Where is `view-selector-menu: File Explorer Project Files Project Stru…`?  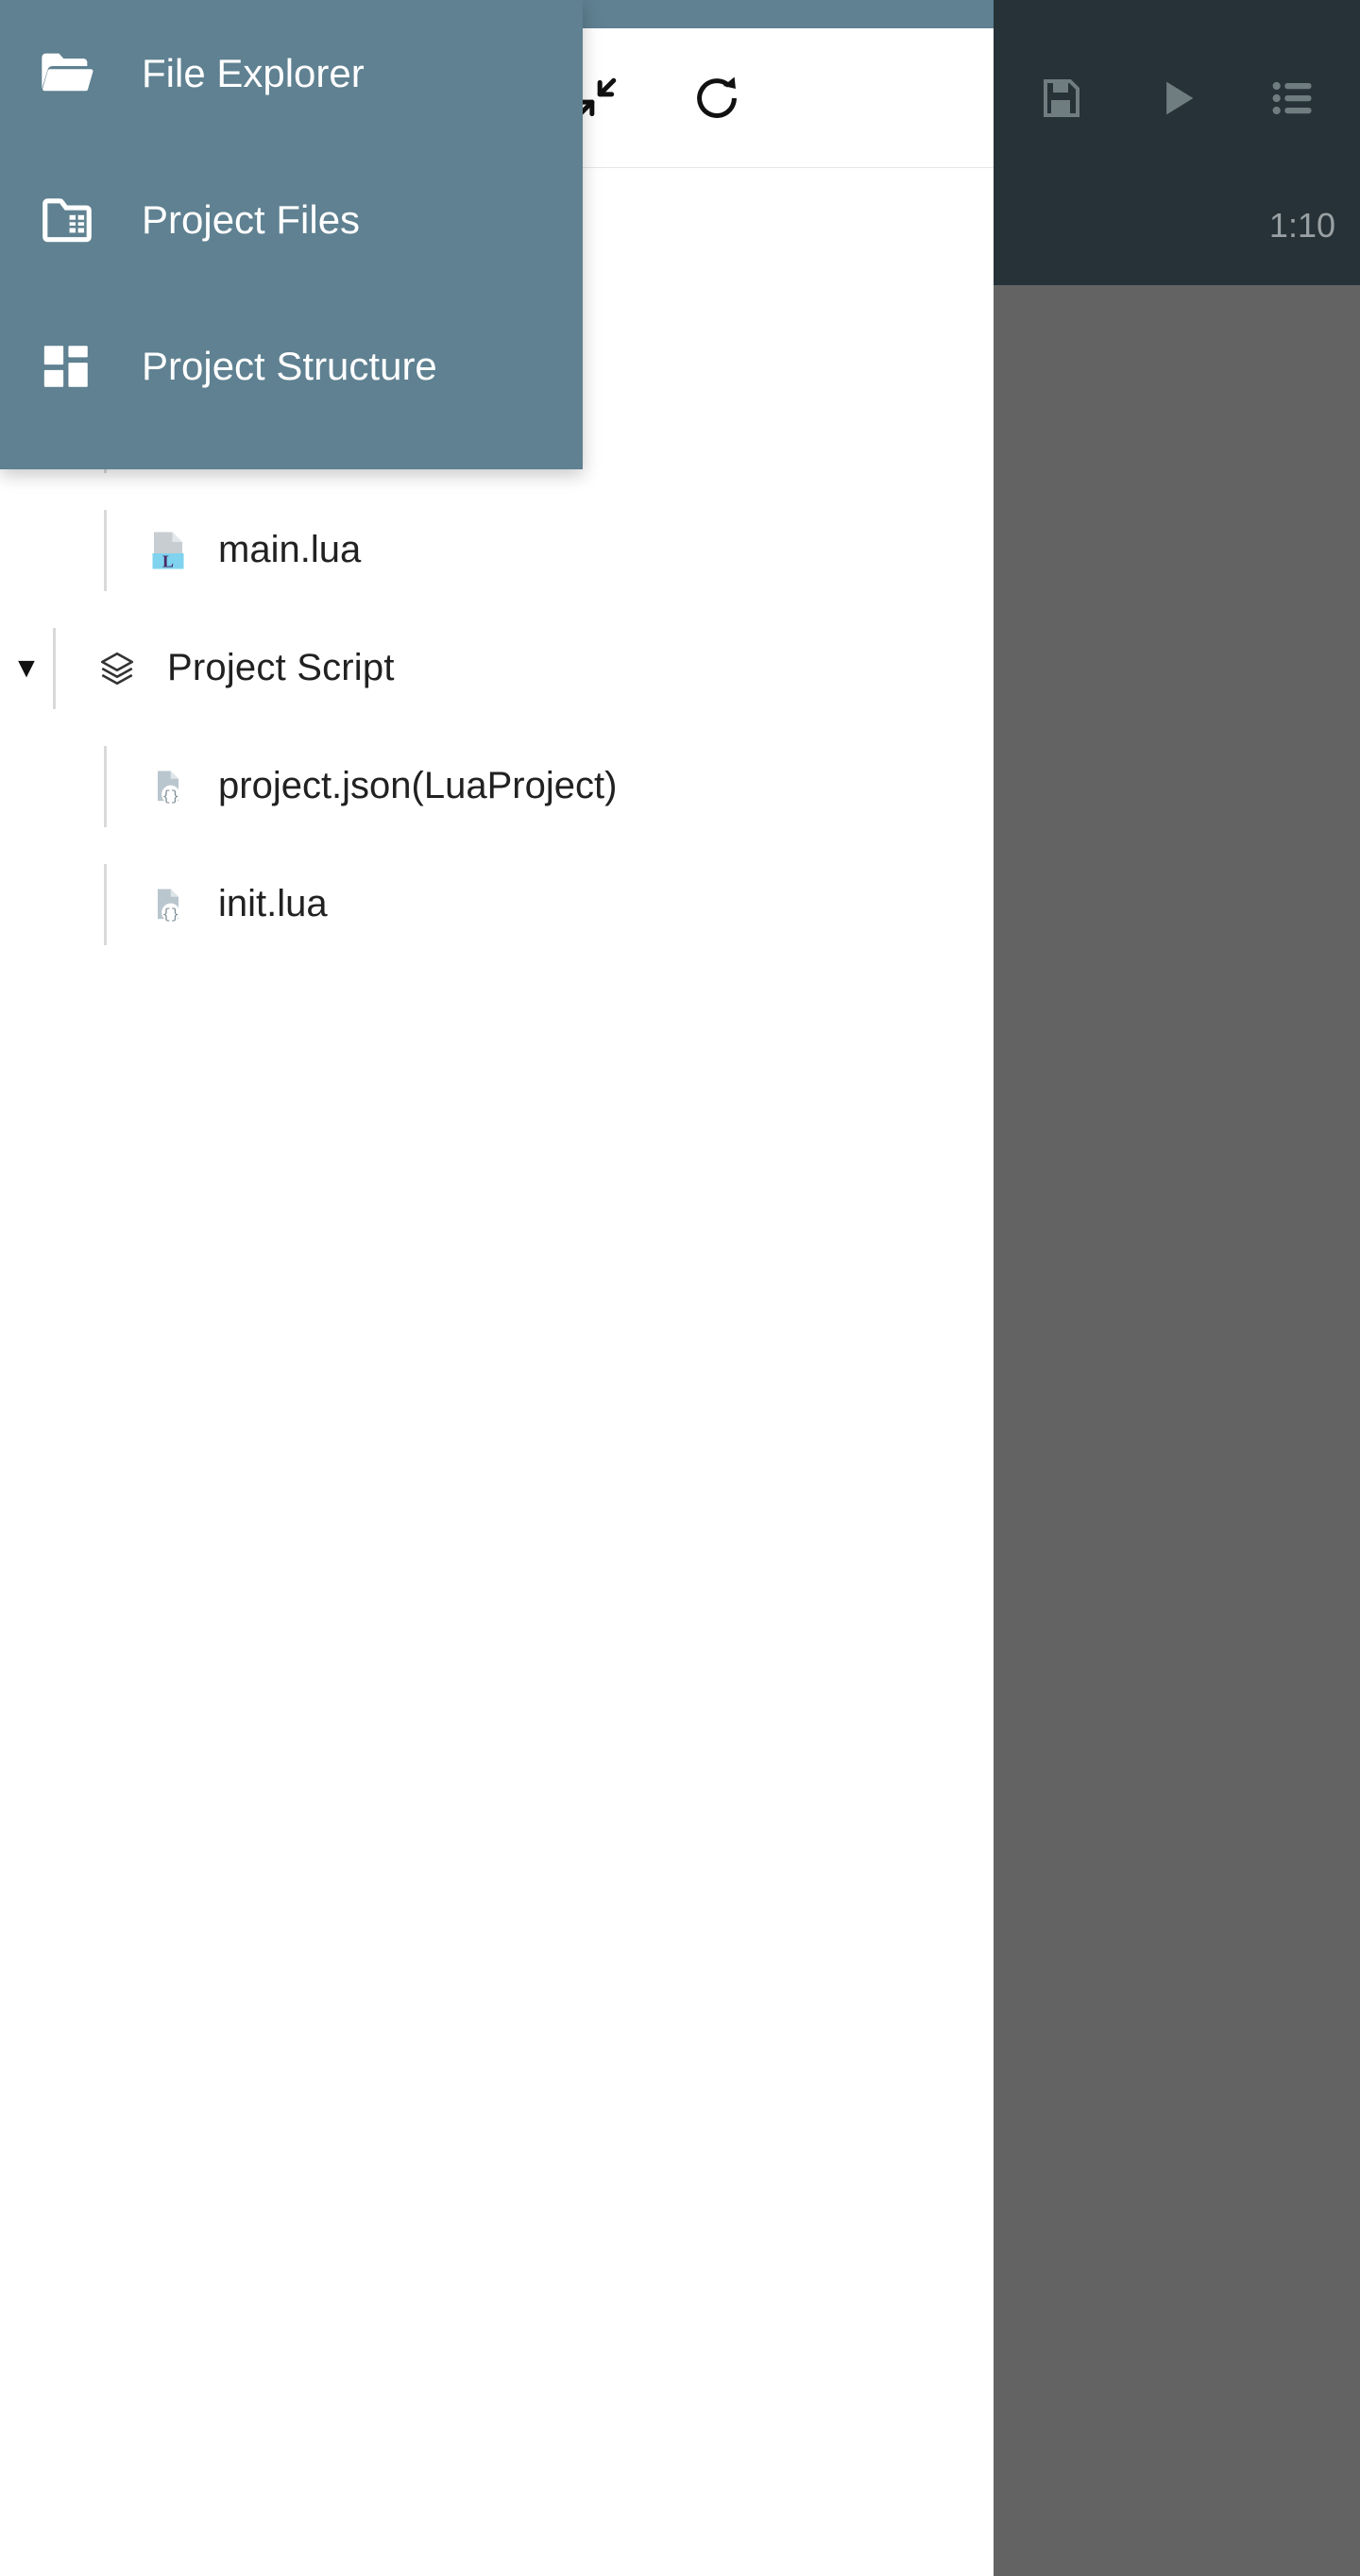
view-selector-menu: File Explorer Project Files Project Stru… is located at coordinates (291, 234).